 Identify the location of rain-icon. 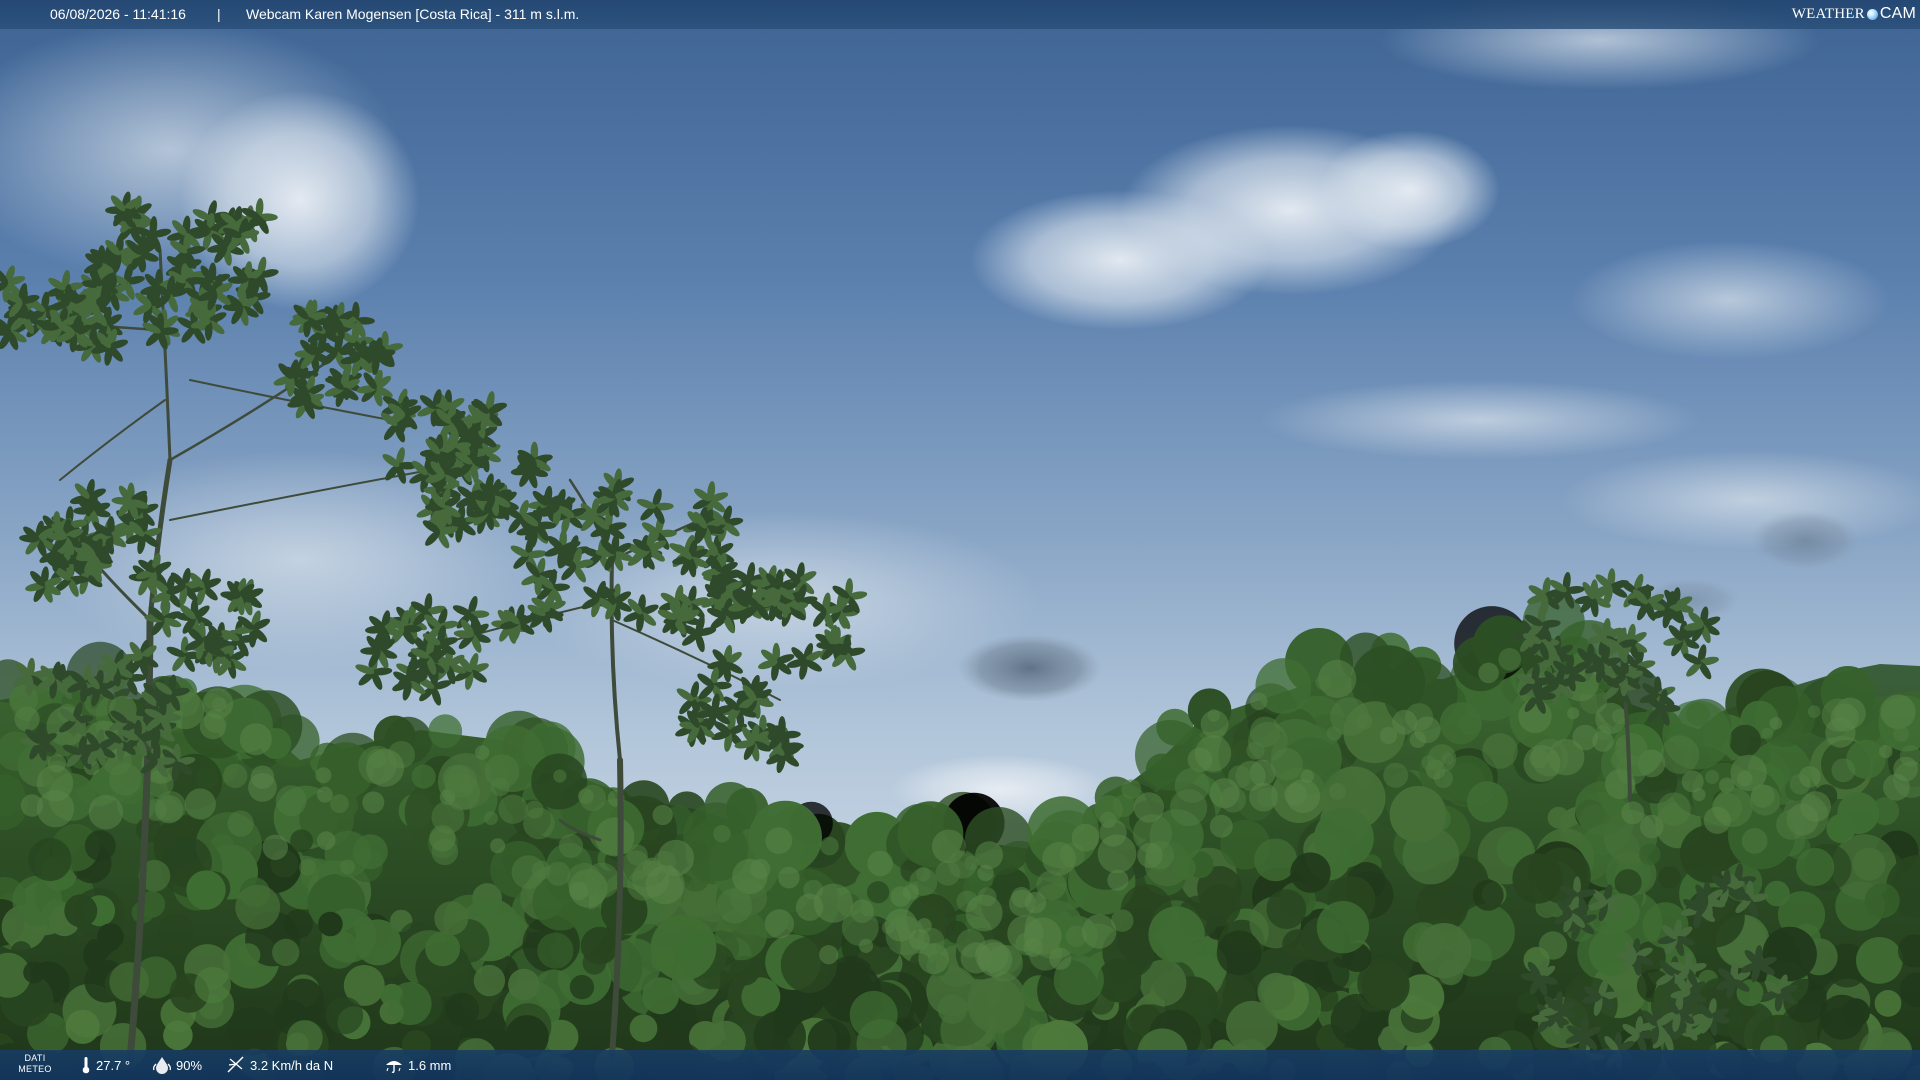
(394, 1067).